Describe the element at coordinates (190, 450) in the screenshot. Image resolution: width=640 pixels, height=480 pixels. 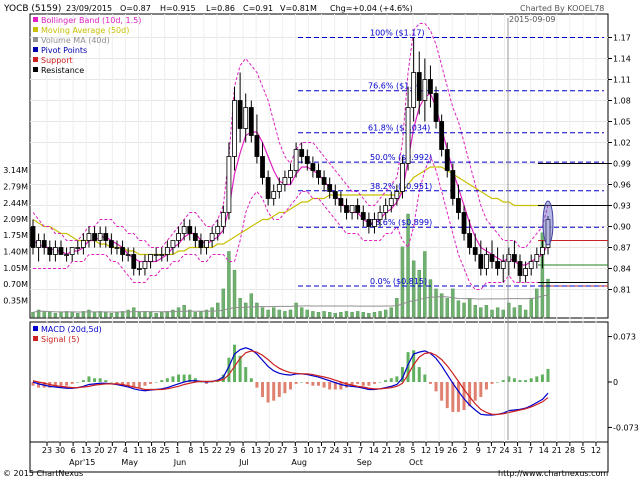
I see `x-axis-label: 8` at that location.